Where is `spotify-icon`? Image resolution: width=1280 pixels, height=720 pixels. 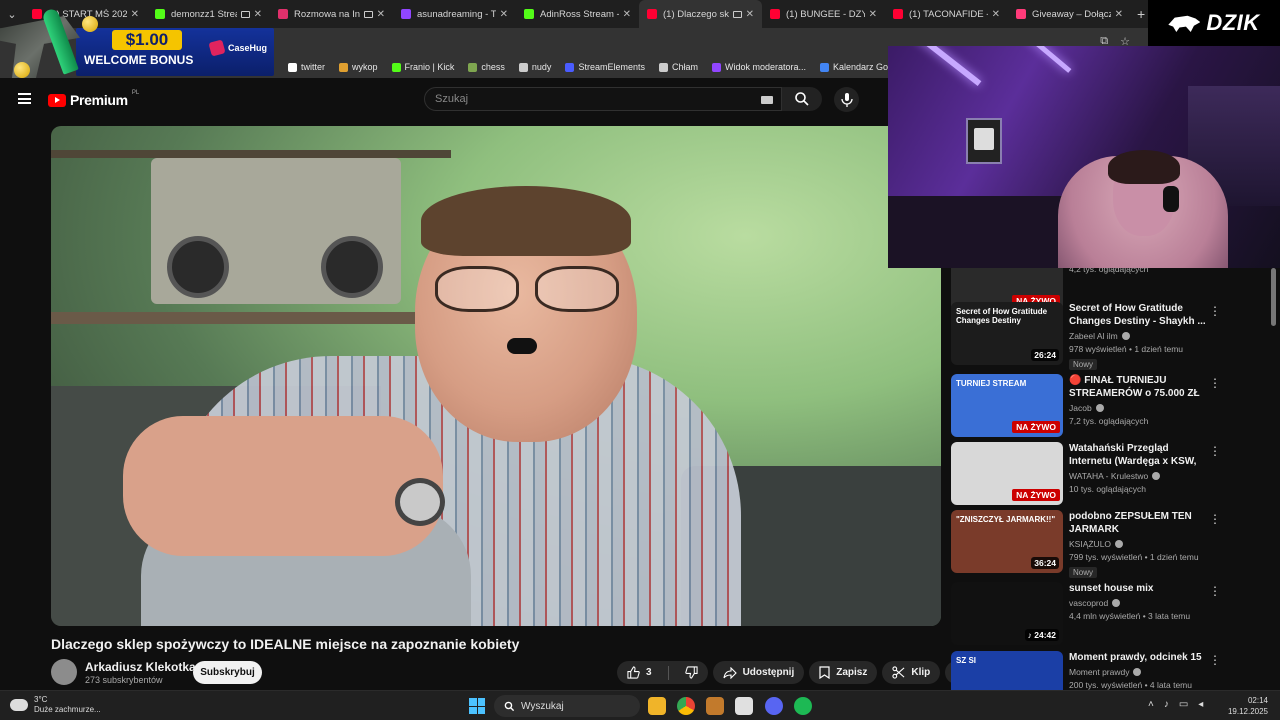 spotify-icon is located at coordinates (803, 706).